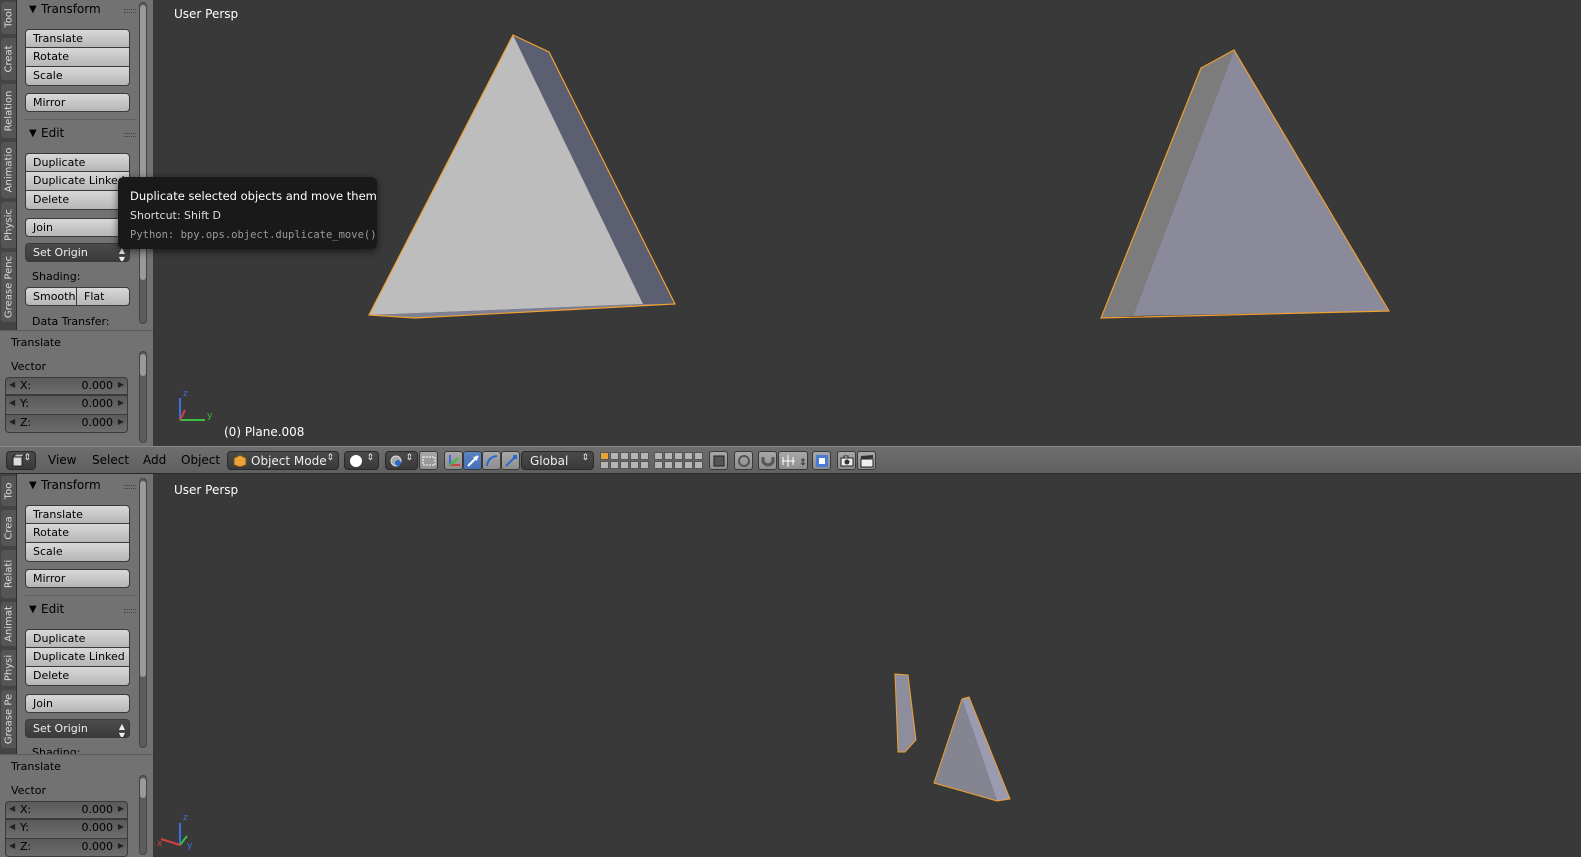  What do you see at coordinates (8, 59) in the screenshot?
I see `tab-create: Creat` at bounding box center [8, 59].